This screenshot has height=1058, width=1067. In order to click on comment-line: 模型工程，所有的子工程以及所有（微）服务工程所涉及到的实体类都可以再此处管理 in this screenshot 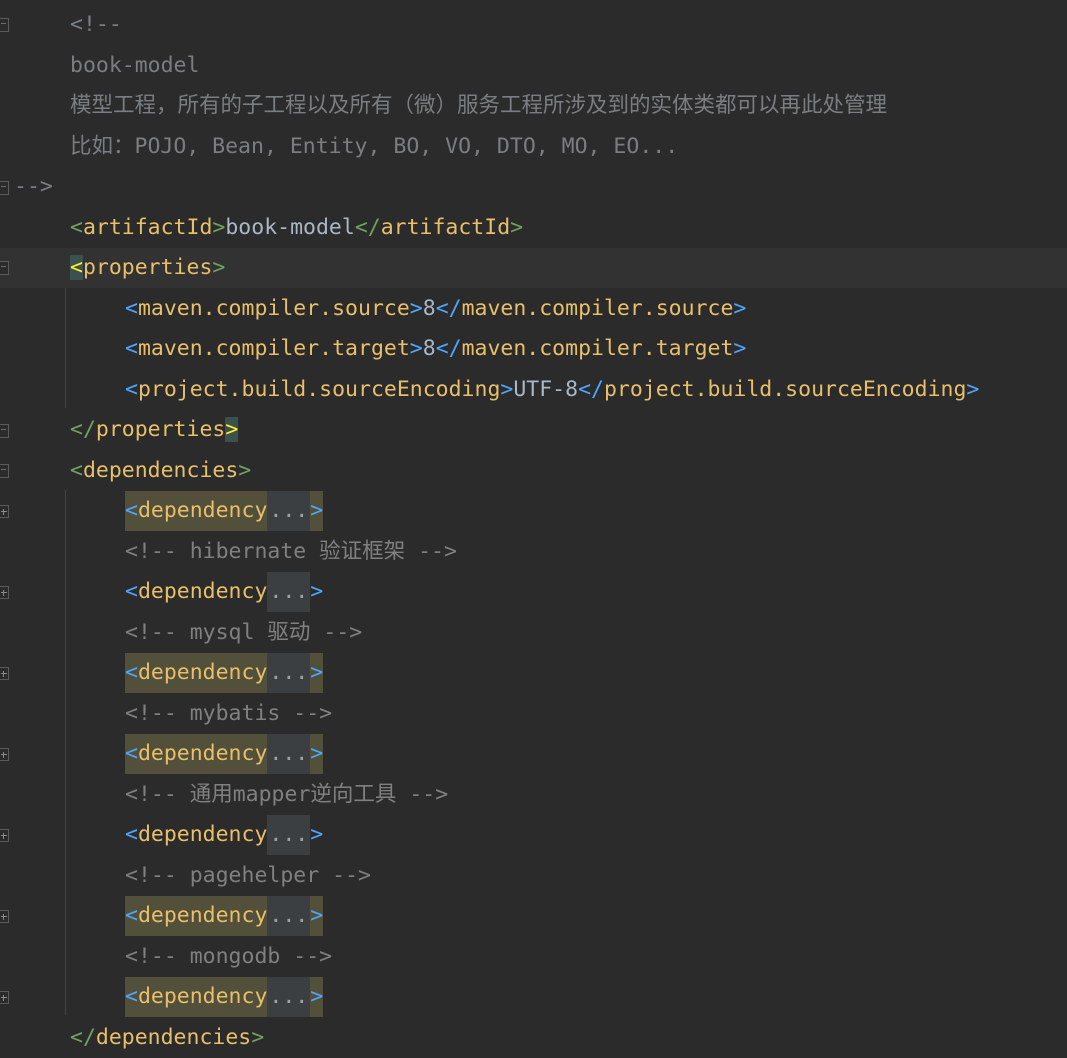, I will do `click(479, 105)`.